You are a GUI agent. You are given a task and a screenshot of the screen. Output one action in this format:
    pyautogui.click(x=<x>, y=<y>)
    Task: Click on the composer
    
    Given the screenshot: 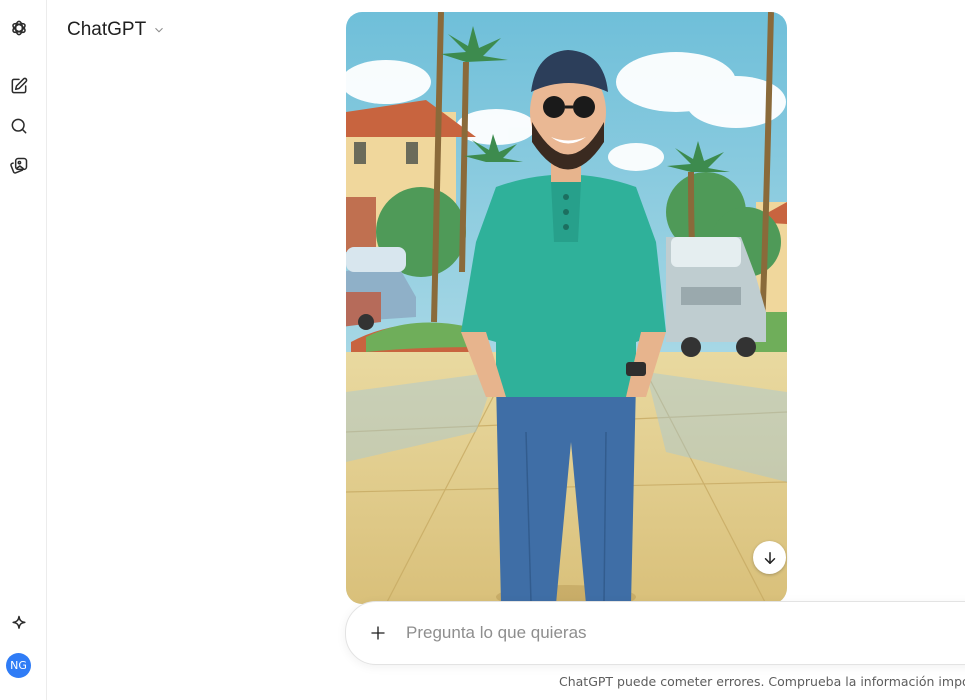 What is the action you would take?
    pyautogui.click(x=655, y=633)
    